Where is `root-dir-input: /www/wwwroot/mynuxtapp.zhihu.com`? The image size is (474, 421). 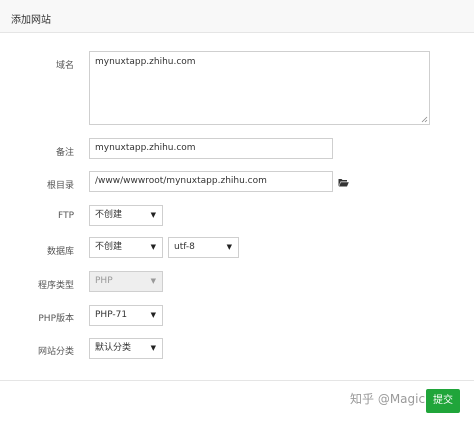
root-dir-input: /www/wwwroot/mynuxtapp.zhihu.com is located at coordinates (211, 181).